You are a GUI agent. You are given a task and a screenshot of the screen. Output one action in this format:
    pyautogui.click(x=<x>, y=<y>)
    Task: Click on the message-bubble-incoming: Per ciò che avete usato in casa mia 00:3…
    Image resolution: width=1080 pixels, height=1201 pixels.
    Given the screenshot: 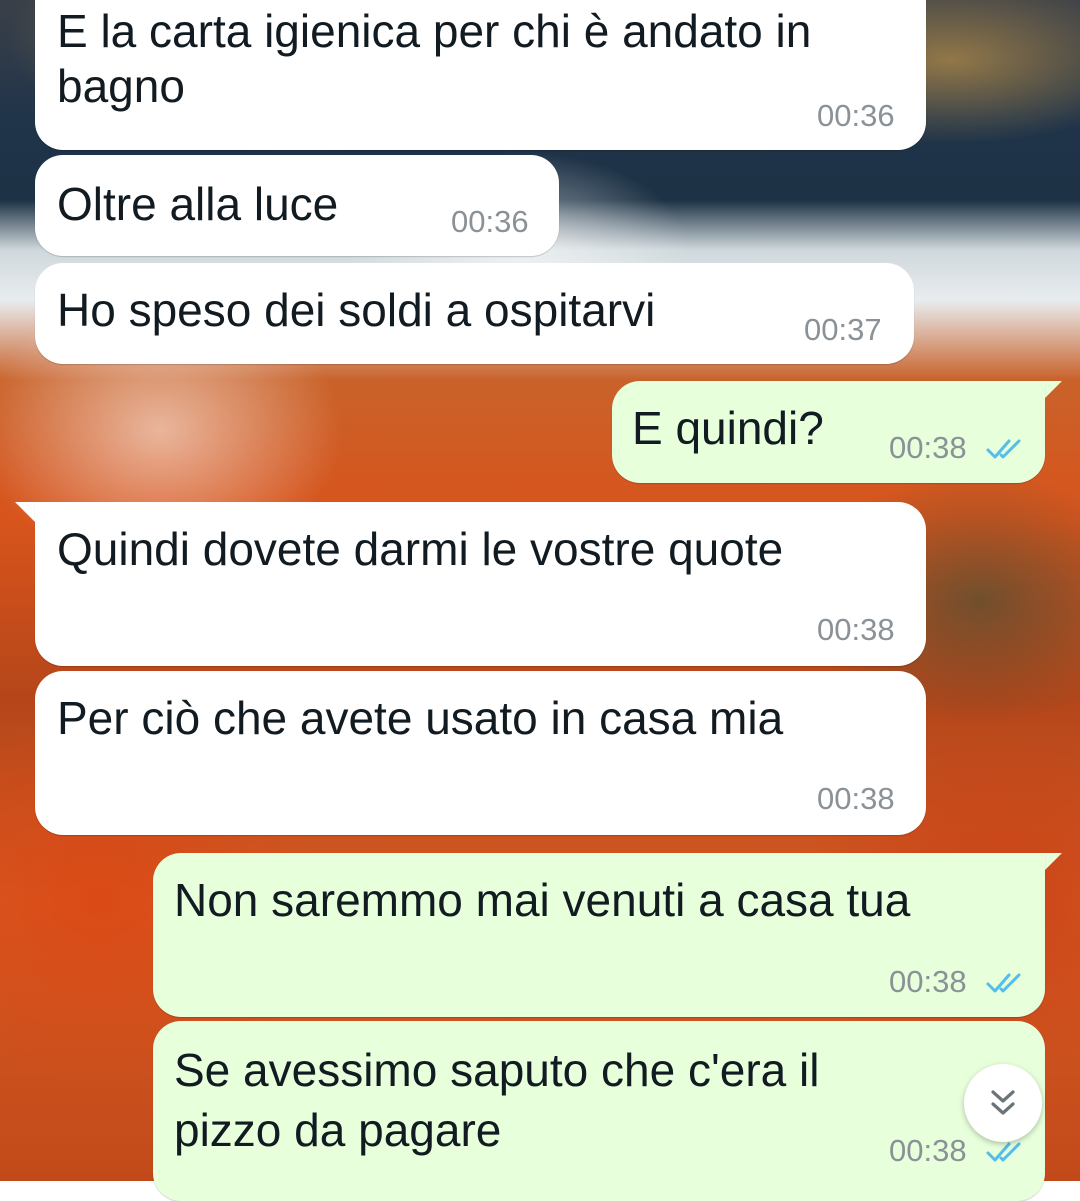 What is the action you would take?
    pyautogui.click(x=480, y=753)
    